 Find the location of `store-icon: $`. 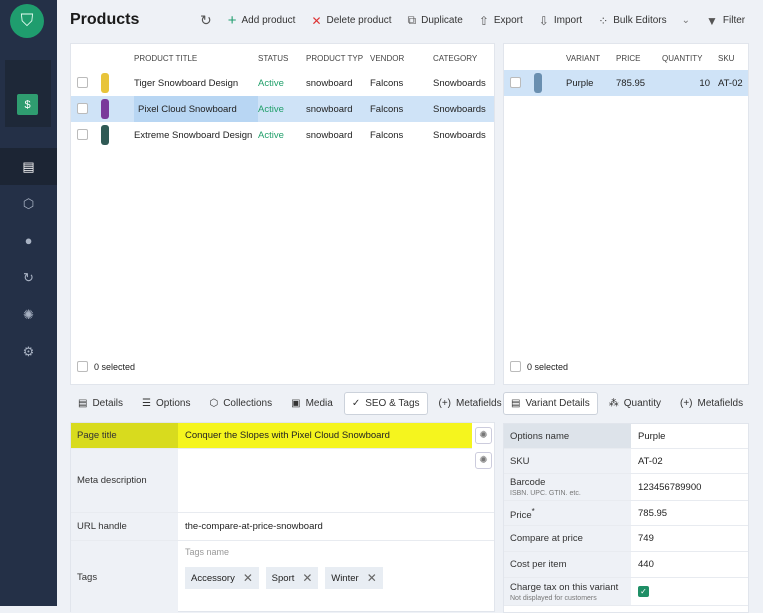

store-icon: $ is located at coordinates (27, 104).